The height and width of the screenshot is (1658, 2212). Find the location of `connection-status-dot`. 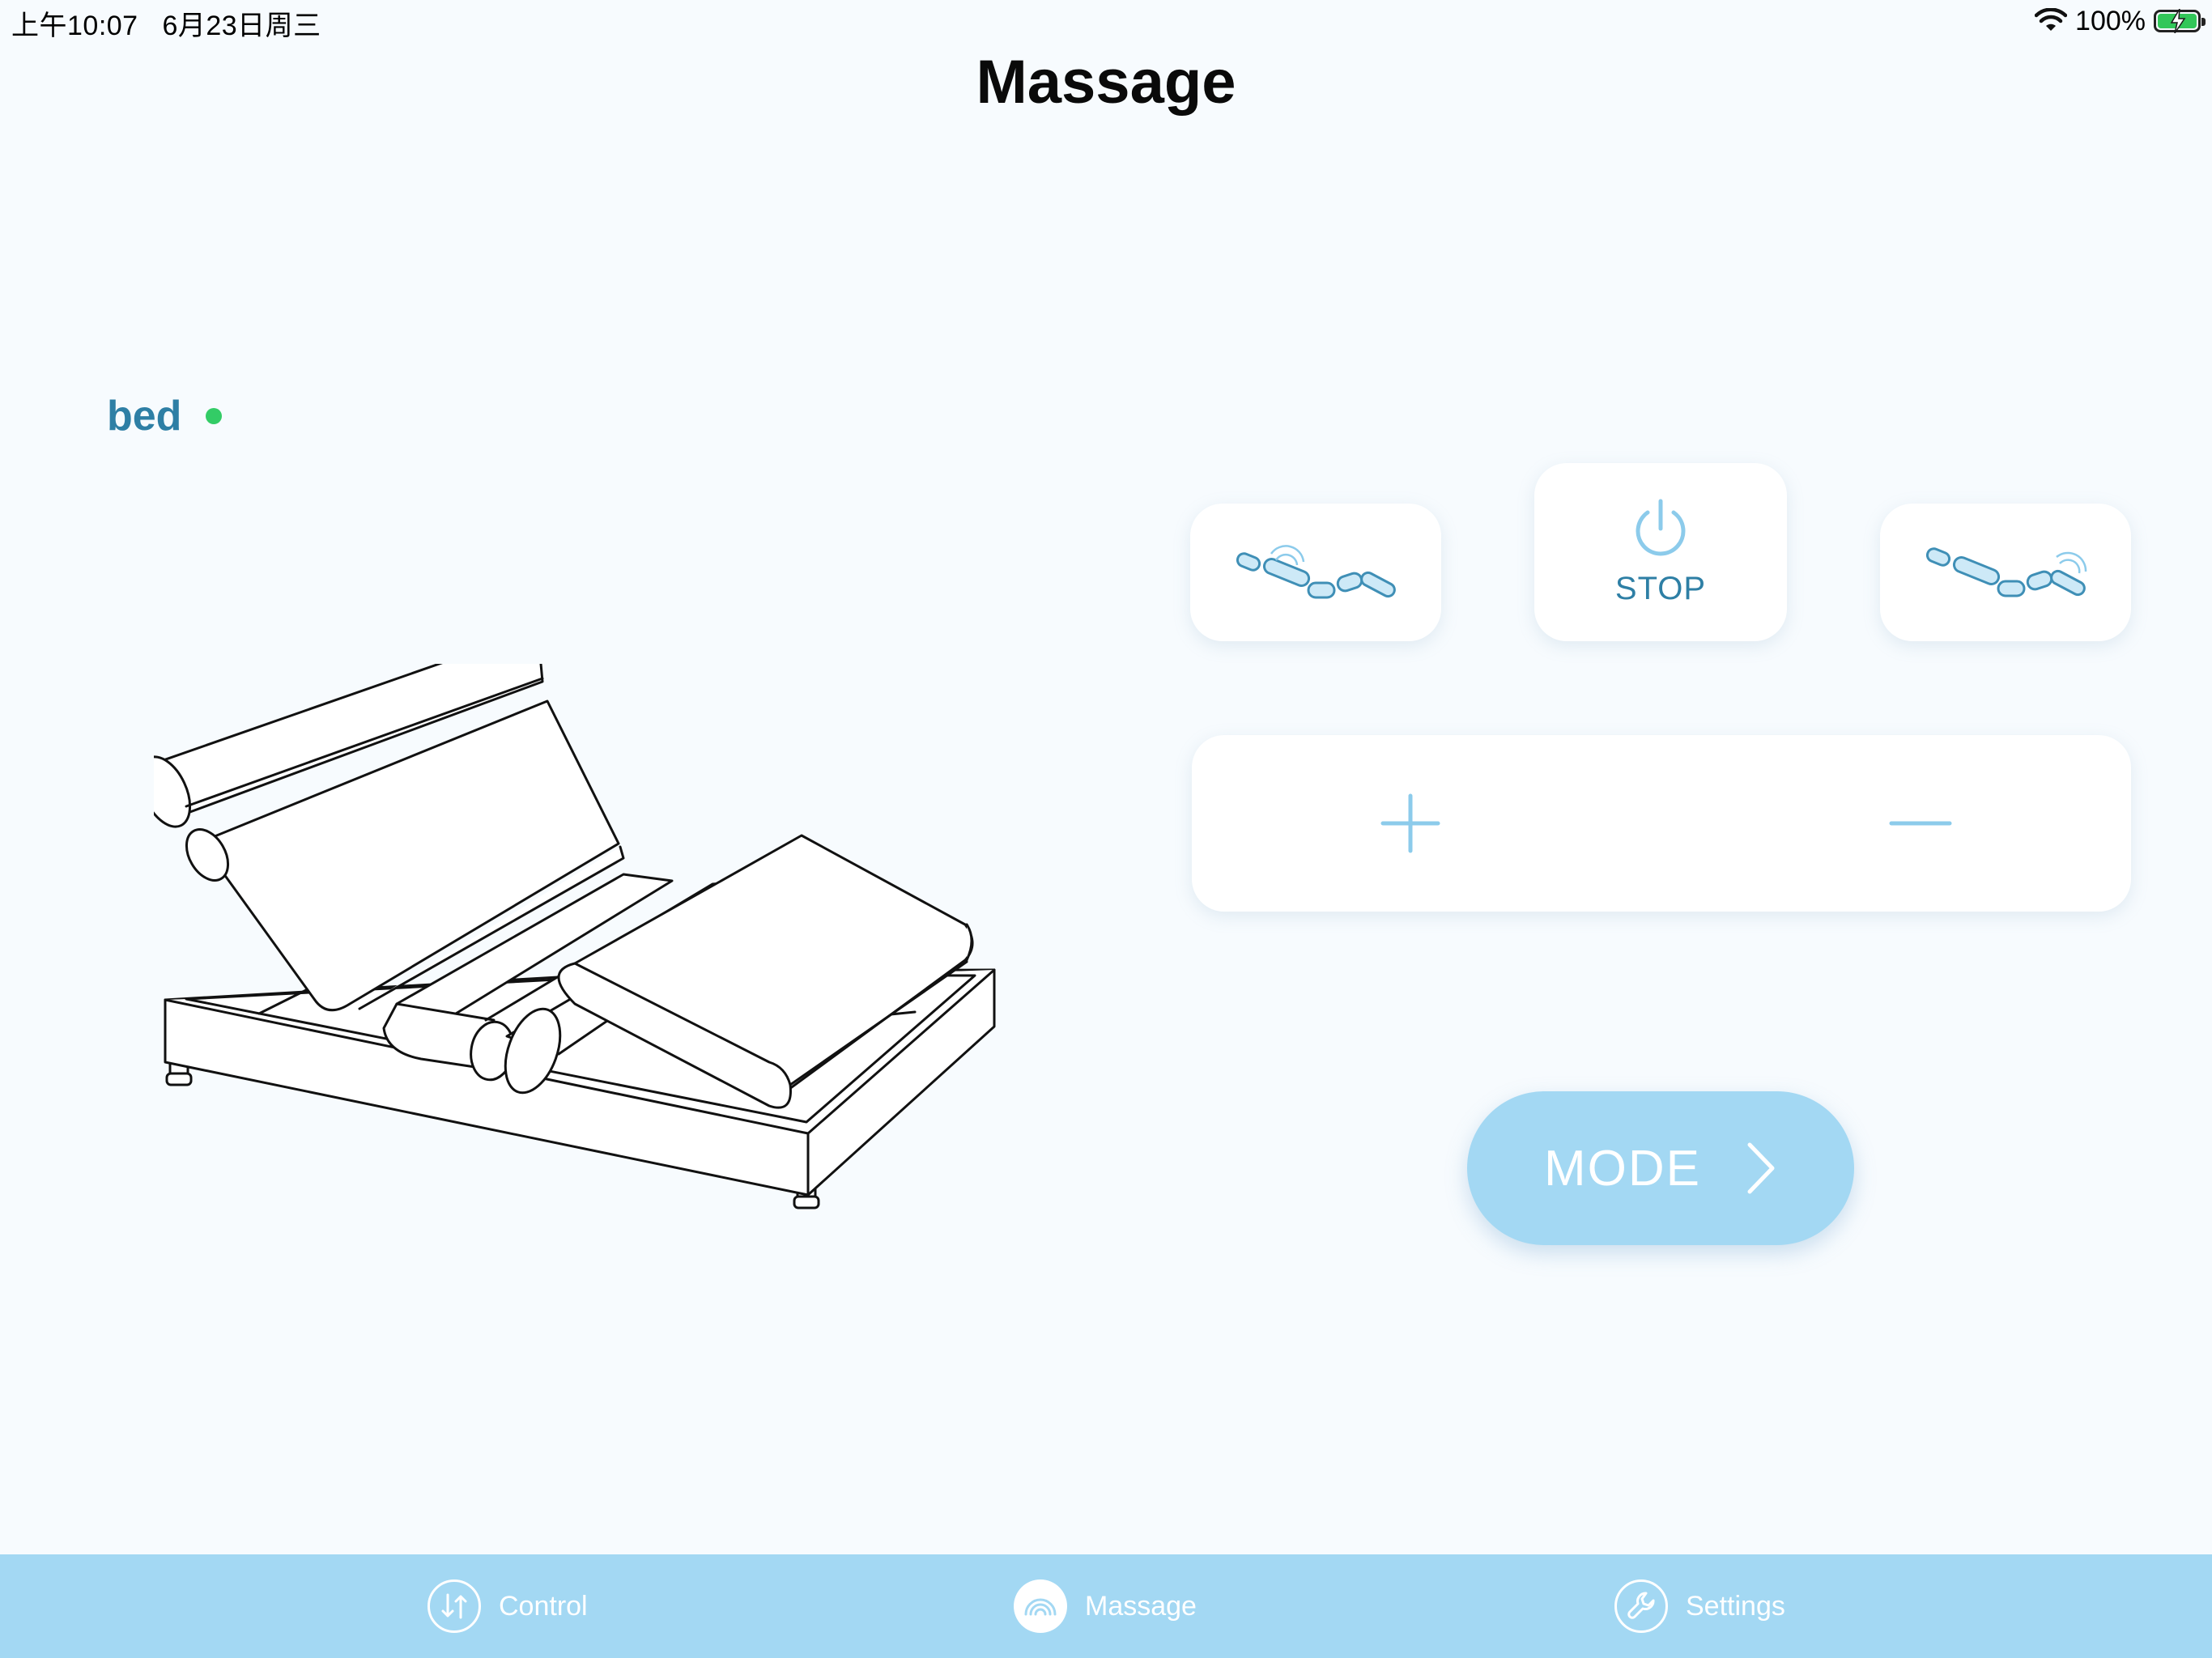

connection-status-dot is located at coordinates (215, 416).